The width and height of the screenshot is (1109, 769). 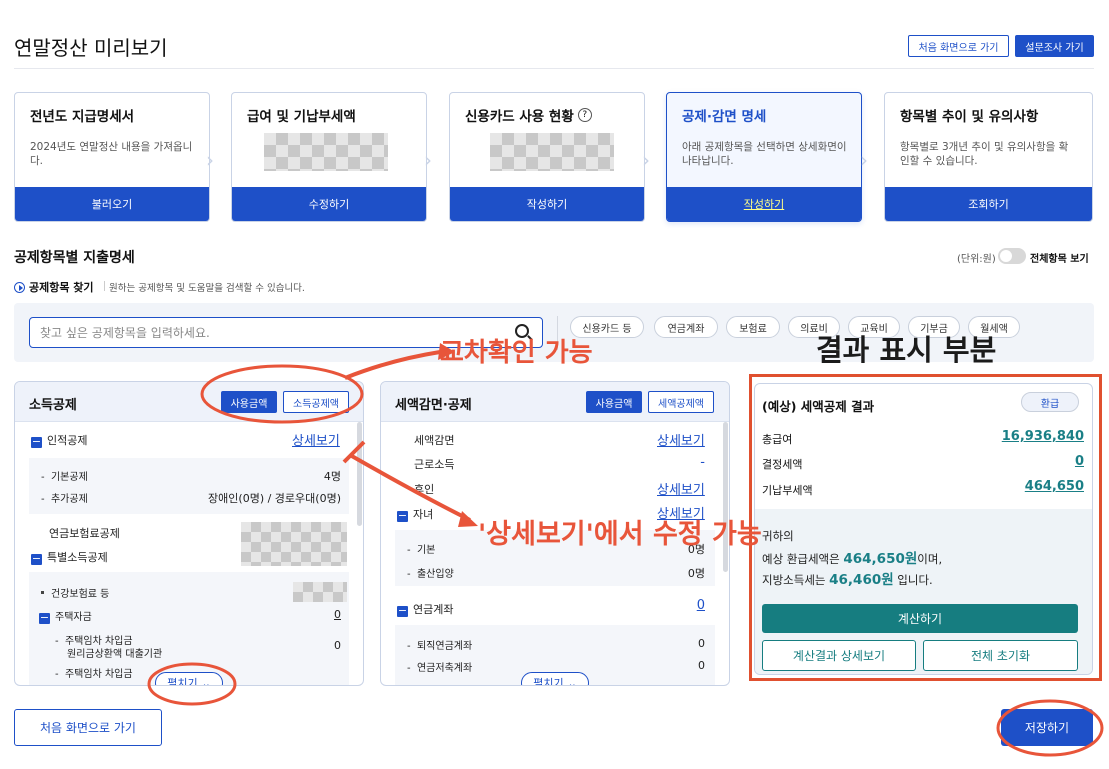 What do you see at coordinates (54, 287) in the screenshot?
I see `finder-title: 공제항목 찾기` at bounding box center [54, 287].